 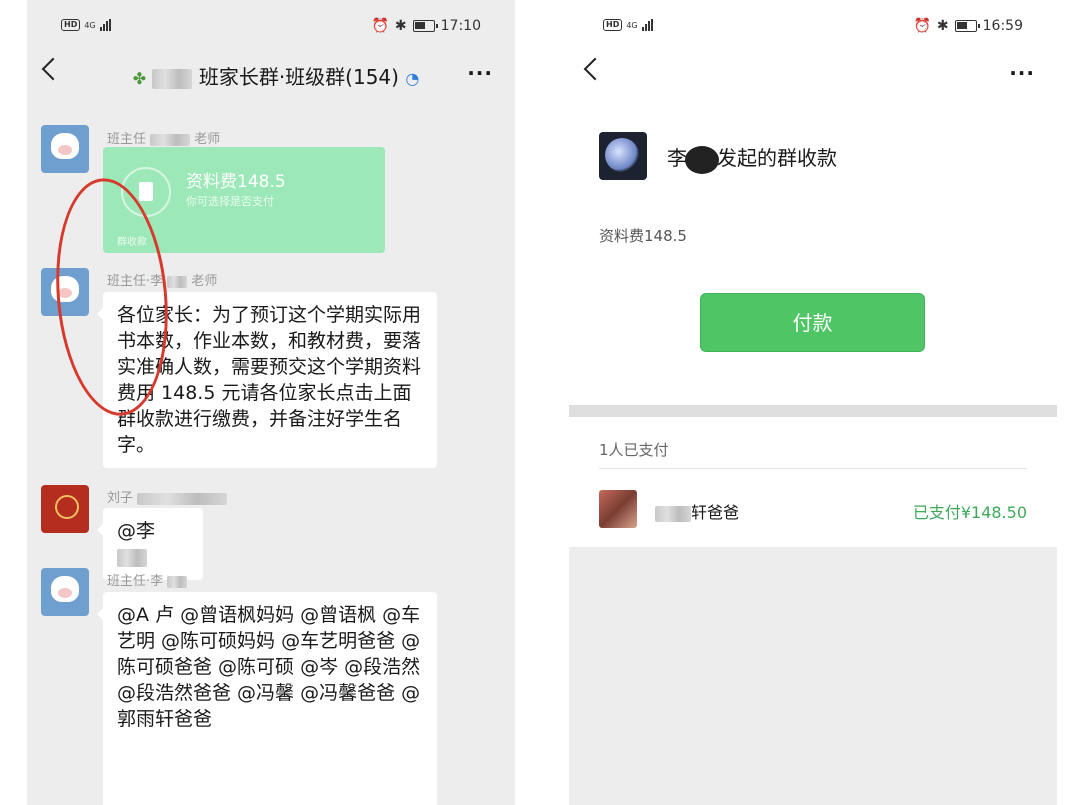 I want to click on redacted-mention, so click(x=132, y=557).